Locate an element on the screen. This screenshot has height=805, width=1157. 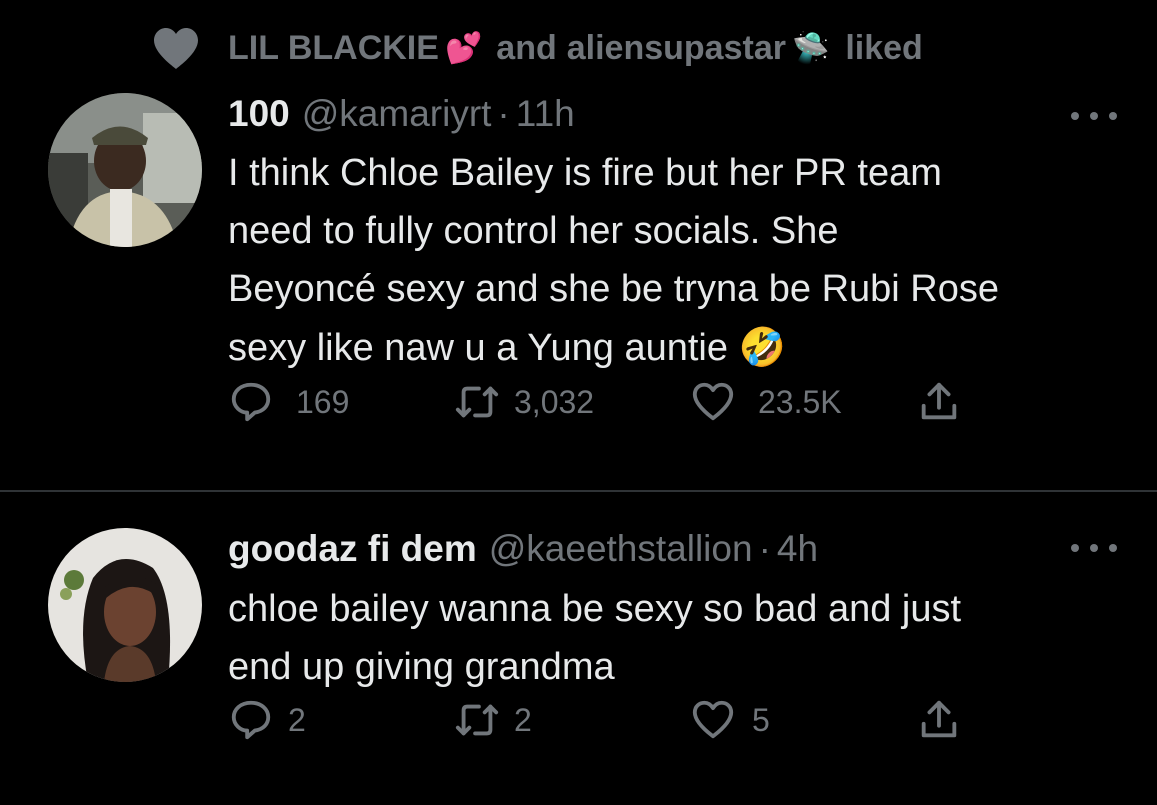
reply-count: 2 is located at coordinates (297, 719).